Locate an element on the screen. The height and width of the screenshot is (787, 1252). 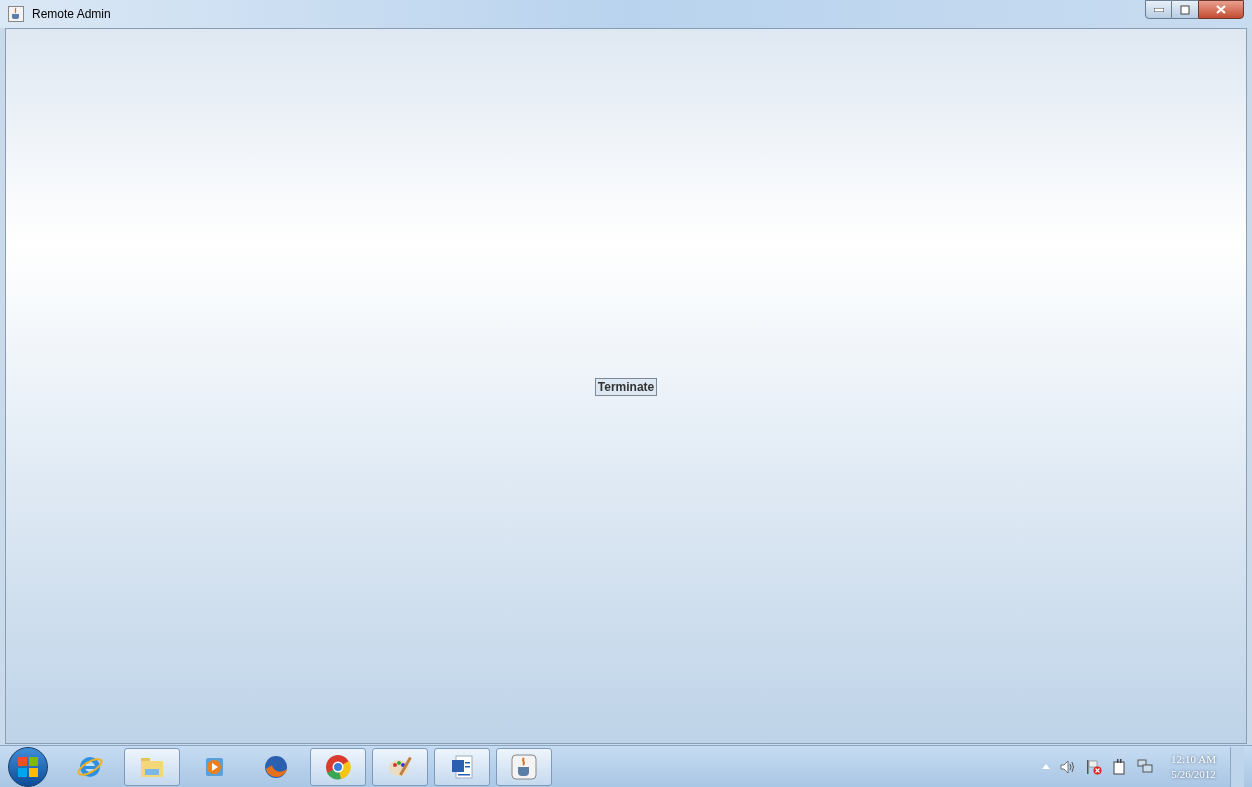
close-icon is located at coordinates (1221, 9).